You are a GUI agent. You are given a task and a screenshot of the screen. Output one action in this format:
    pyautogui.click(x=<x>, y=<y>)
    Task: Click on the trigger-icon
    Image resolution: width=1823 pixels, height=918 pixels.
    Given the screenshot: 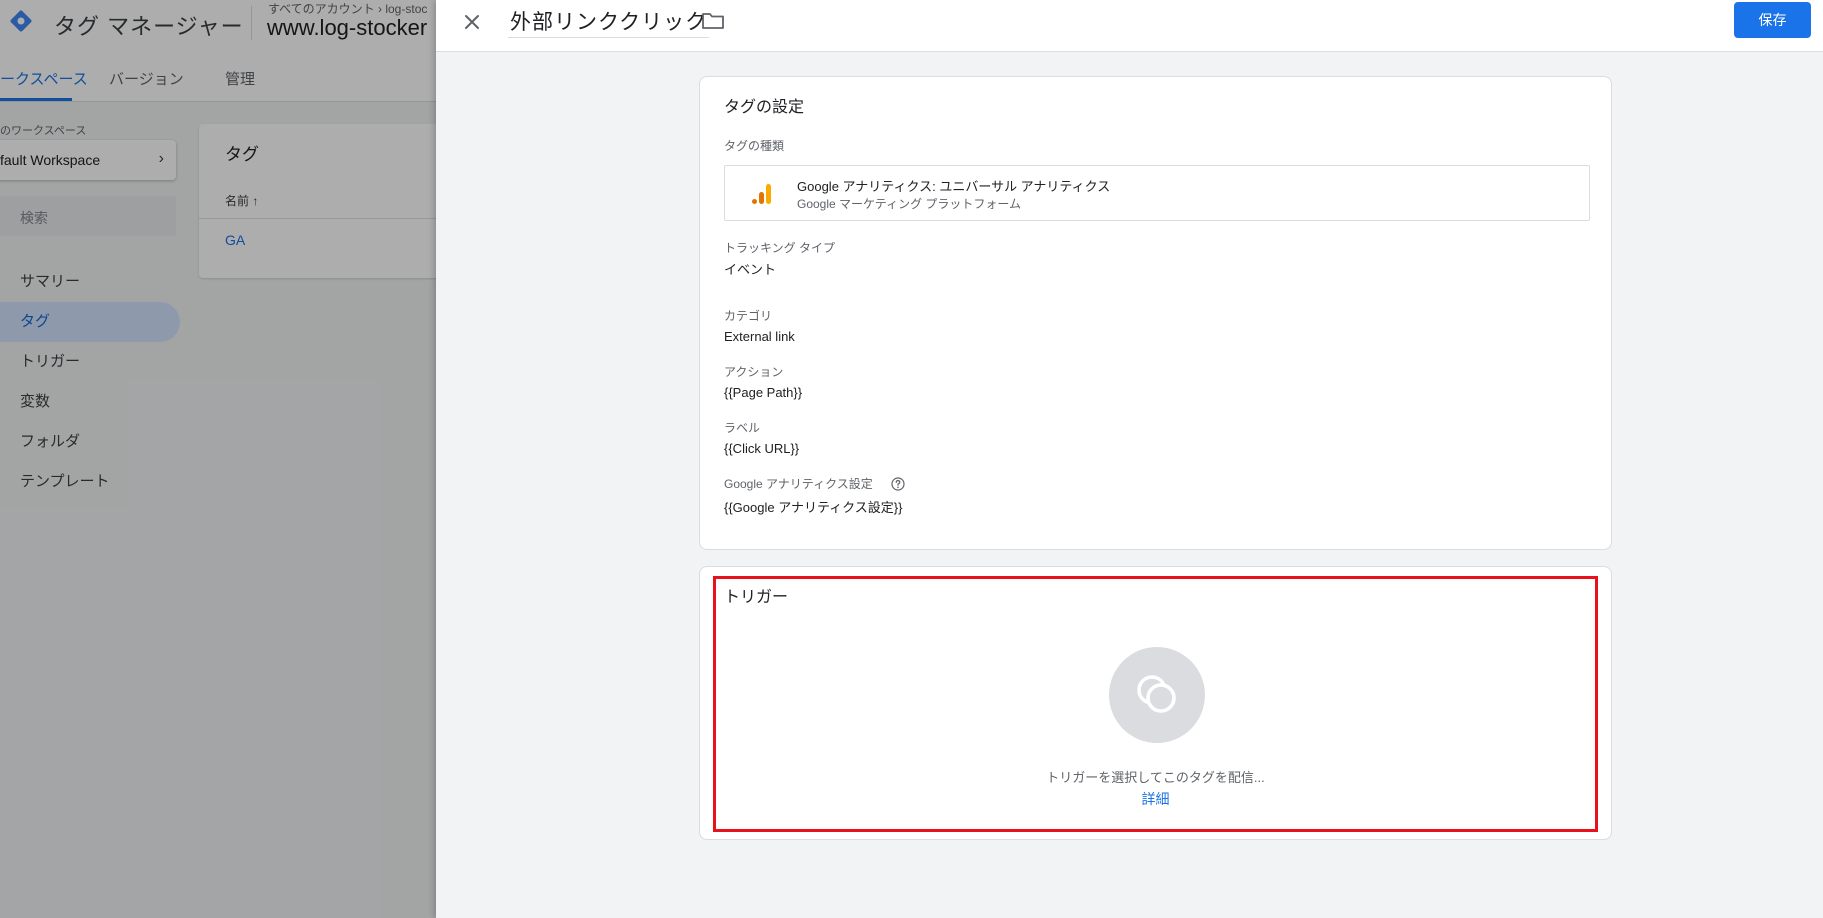 What is the action you would take?
    pyautogui.click(x=1156, y=694)
    